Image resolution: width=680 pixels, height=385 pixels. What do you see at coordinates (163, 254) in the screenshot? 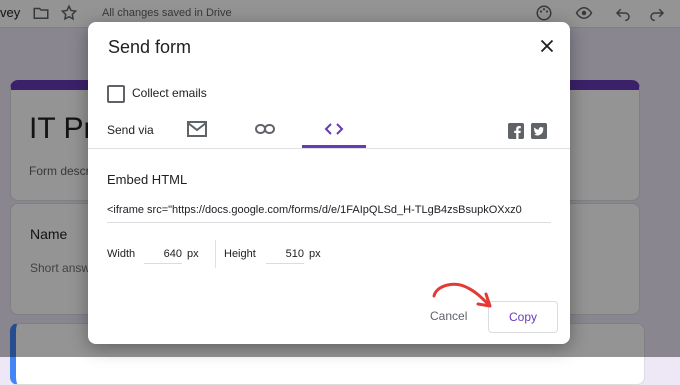
I see `width-input: 640` at bounding box center [163, 254].